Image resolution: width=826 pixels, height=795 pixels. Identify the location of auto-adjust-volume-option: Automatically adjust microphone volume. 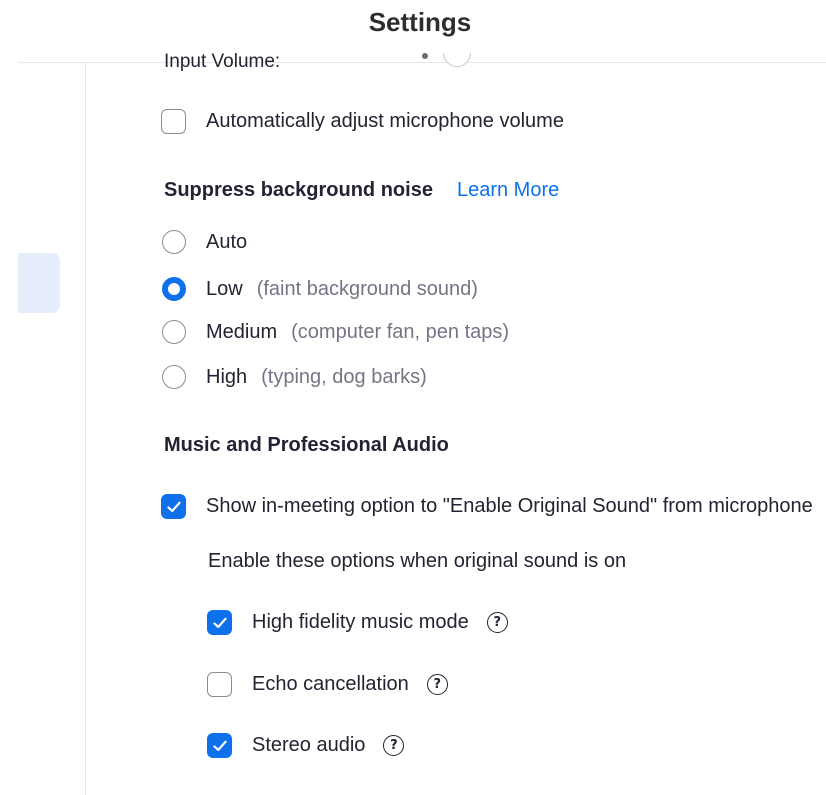
(362, 121).